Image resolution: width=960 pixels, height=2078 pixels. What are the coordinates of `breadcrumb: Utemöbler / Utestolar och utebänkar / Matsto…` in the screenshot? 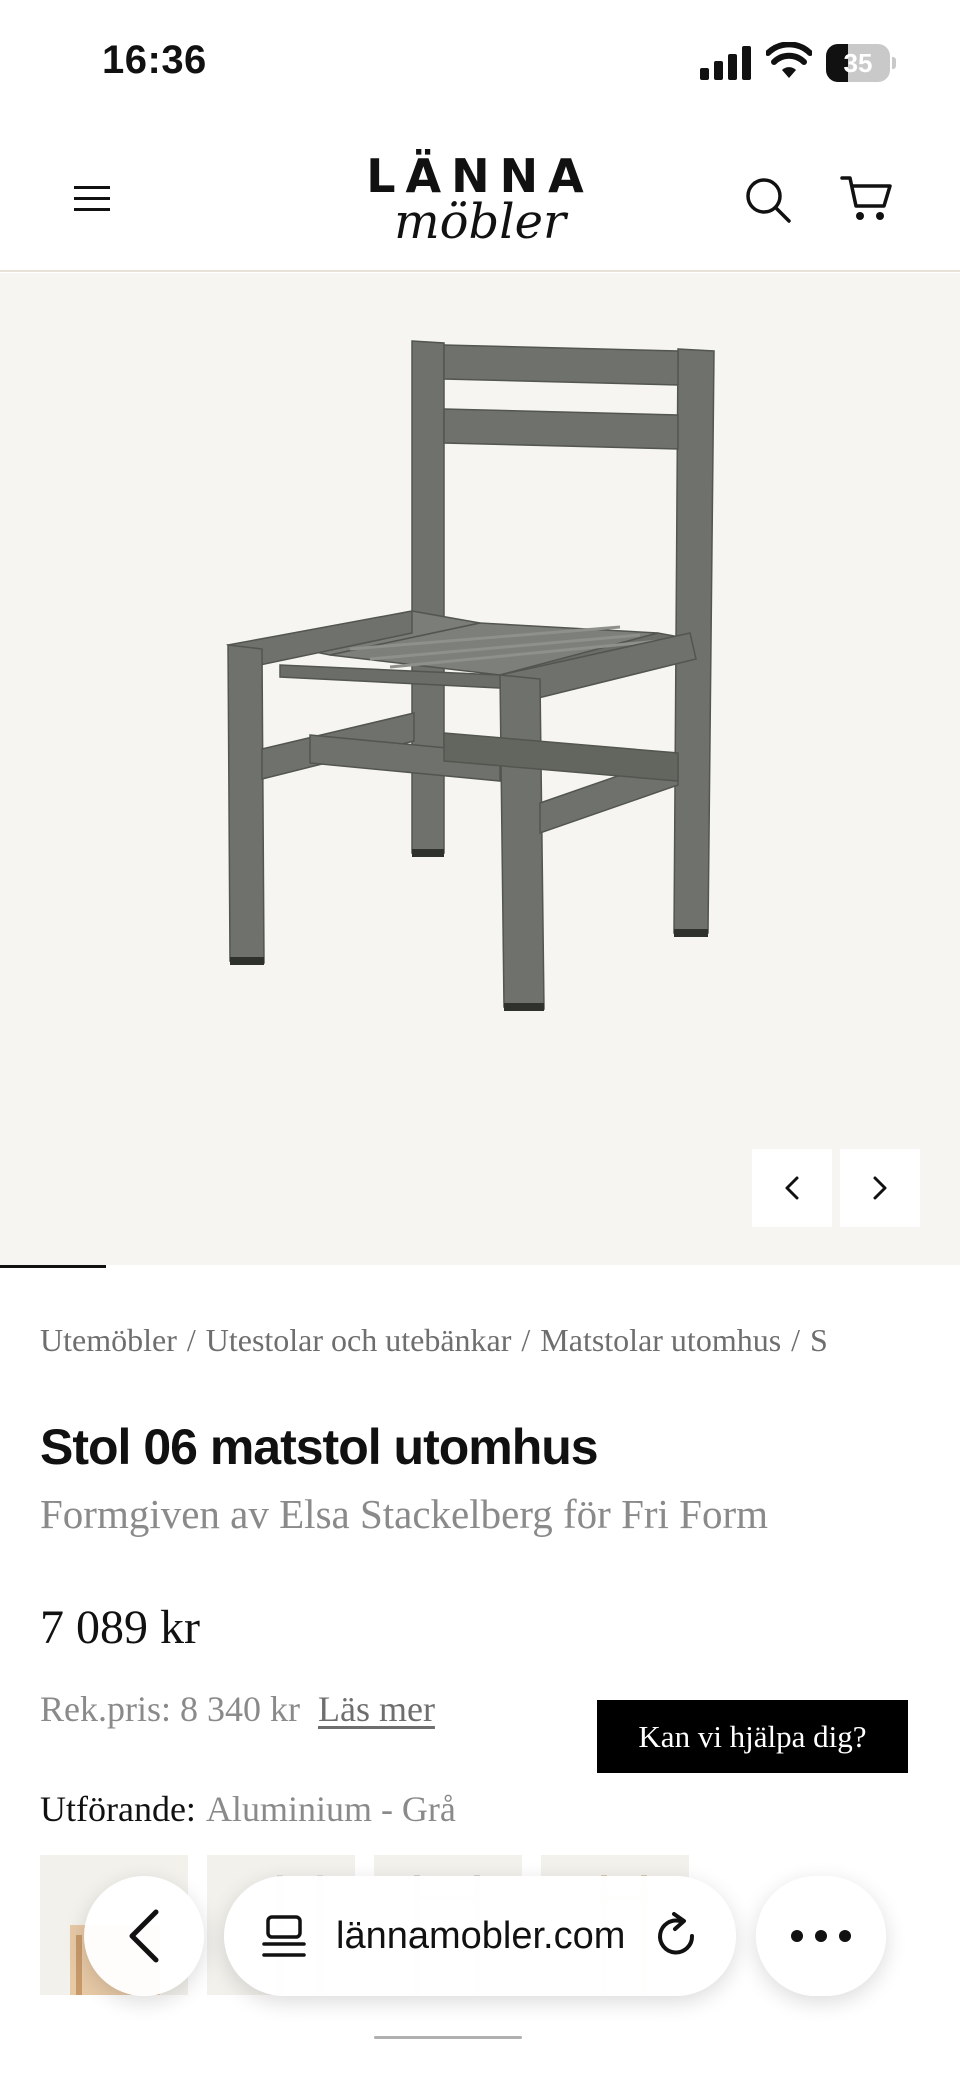 It's located at (434, 1340).